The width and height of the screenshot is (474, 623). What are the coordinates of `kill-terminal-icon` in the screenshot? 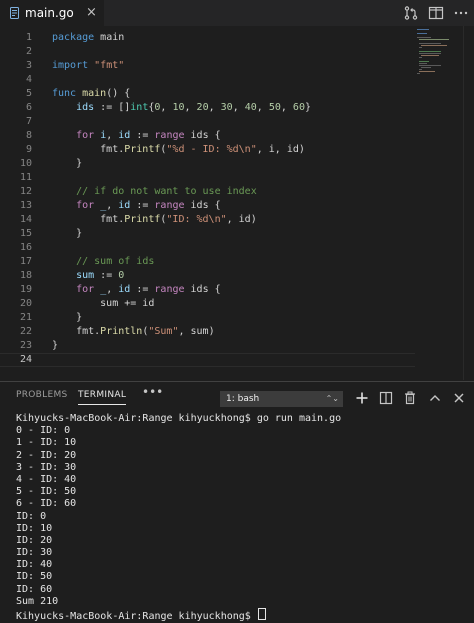 It's located at (410, 398).